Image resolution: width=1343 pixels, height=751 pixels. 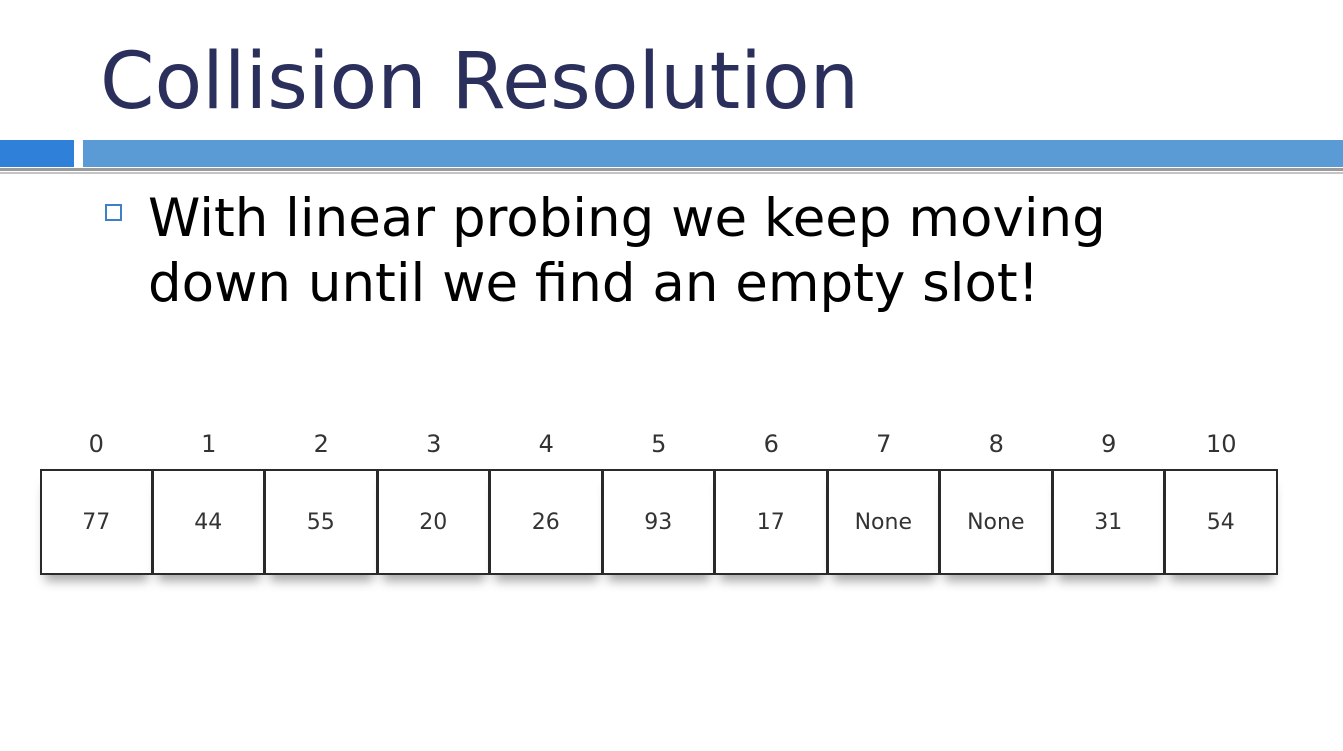 I want to click on hash-slot-4: 4 26, so click(x=546, y=510).